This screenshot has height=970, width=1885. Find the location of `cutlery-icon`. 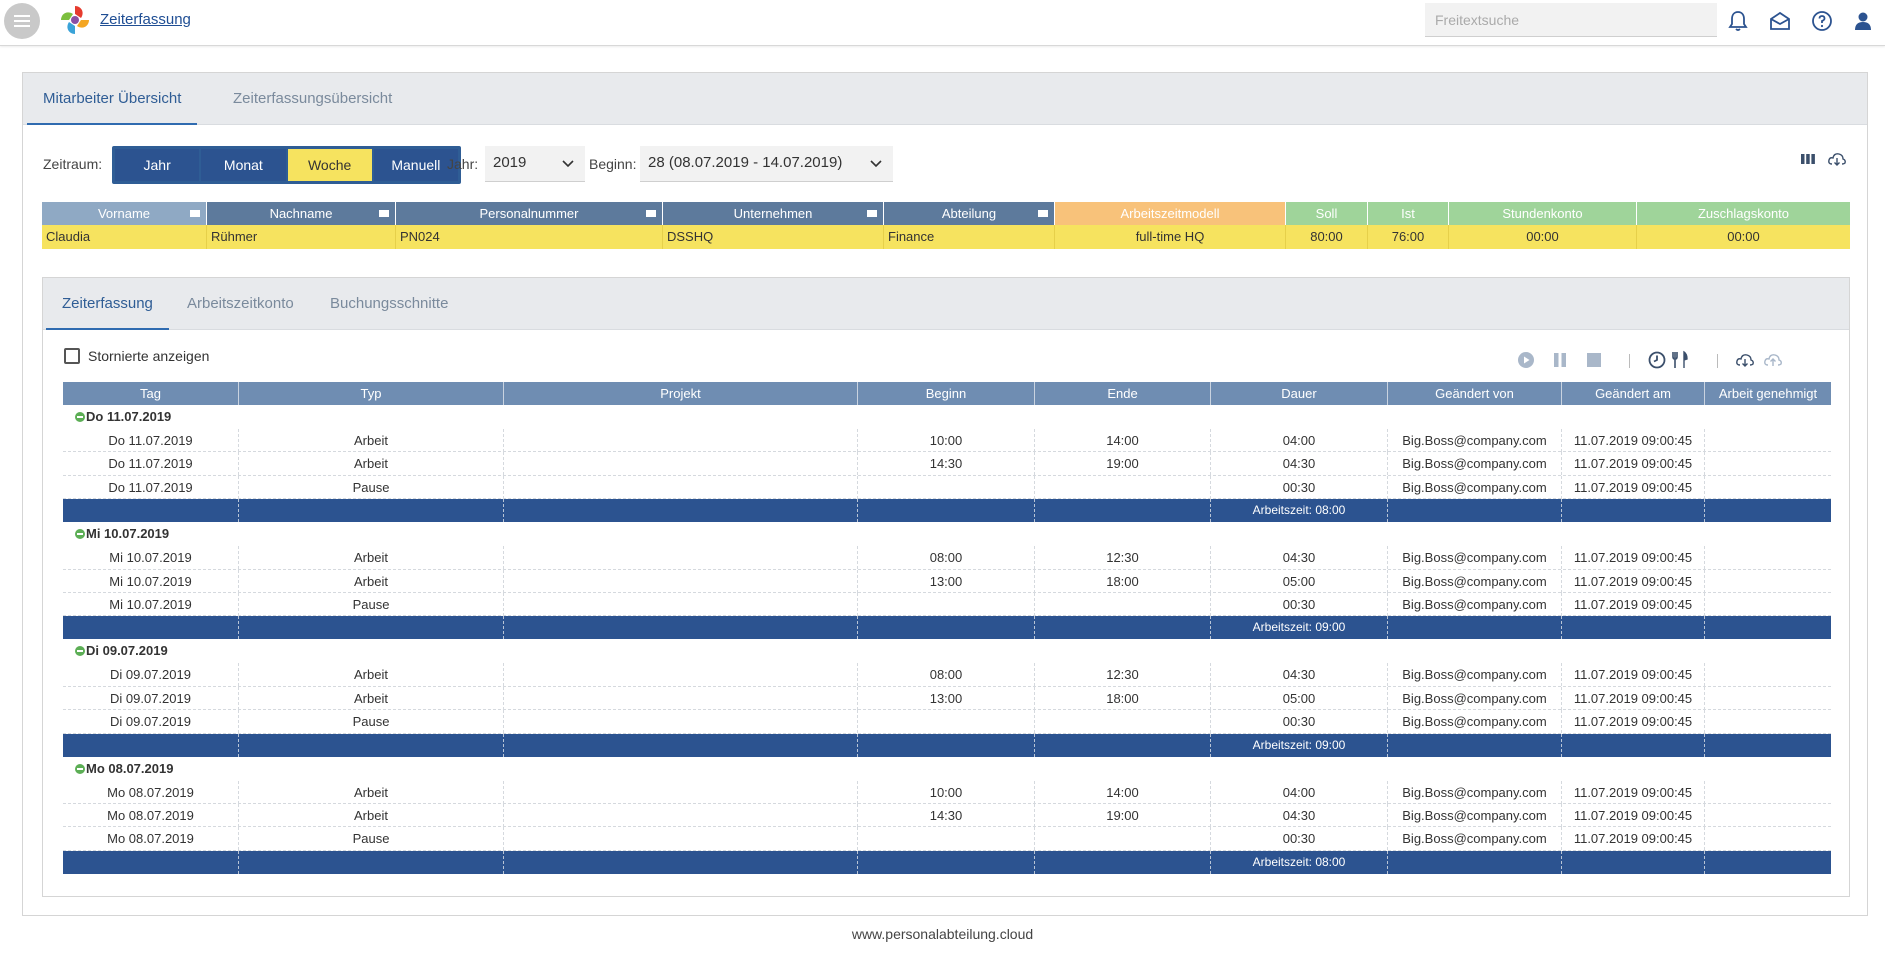

cutlery-icon is located at coordinates (1680, 360).